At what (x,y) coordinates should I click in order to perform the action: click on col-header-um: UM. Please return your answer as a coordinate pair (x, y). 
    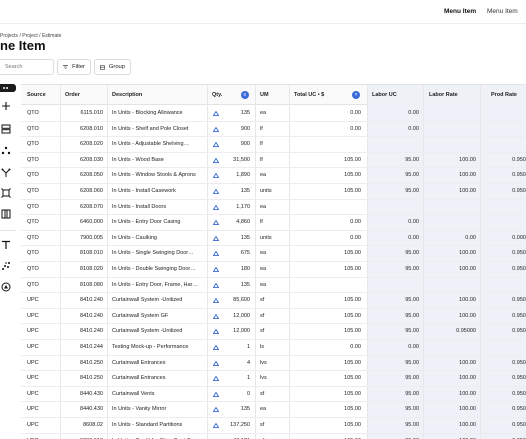
    Looking at the image, I should click on (264, 95).